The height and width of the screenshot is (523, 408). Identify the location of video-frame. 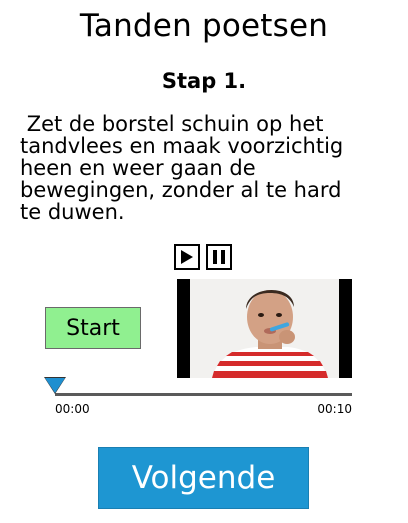
(264, 328).